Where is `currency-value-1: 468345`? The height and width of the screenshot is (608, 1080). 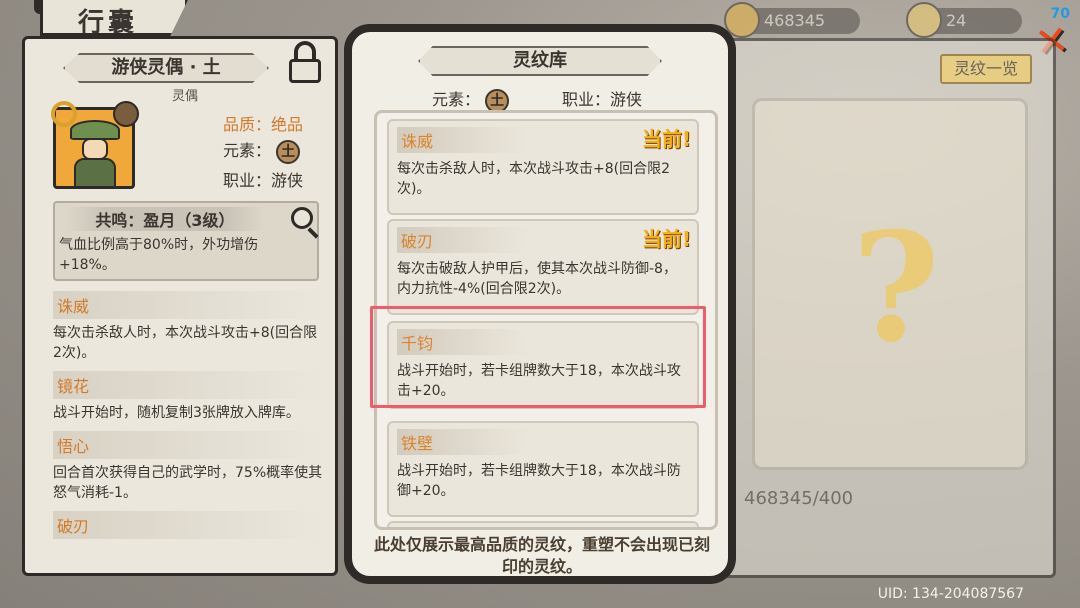
currency-value-1: 468345 is located at coordinates (795, 20).